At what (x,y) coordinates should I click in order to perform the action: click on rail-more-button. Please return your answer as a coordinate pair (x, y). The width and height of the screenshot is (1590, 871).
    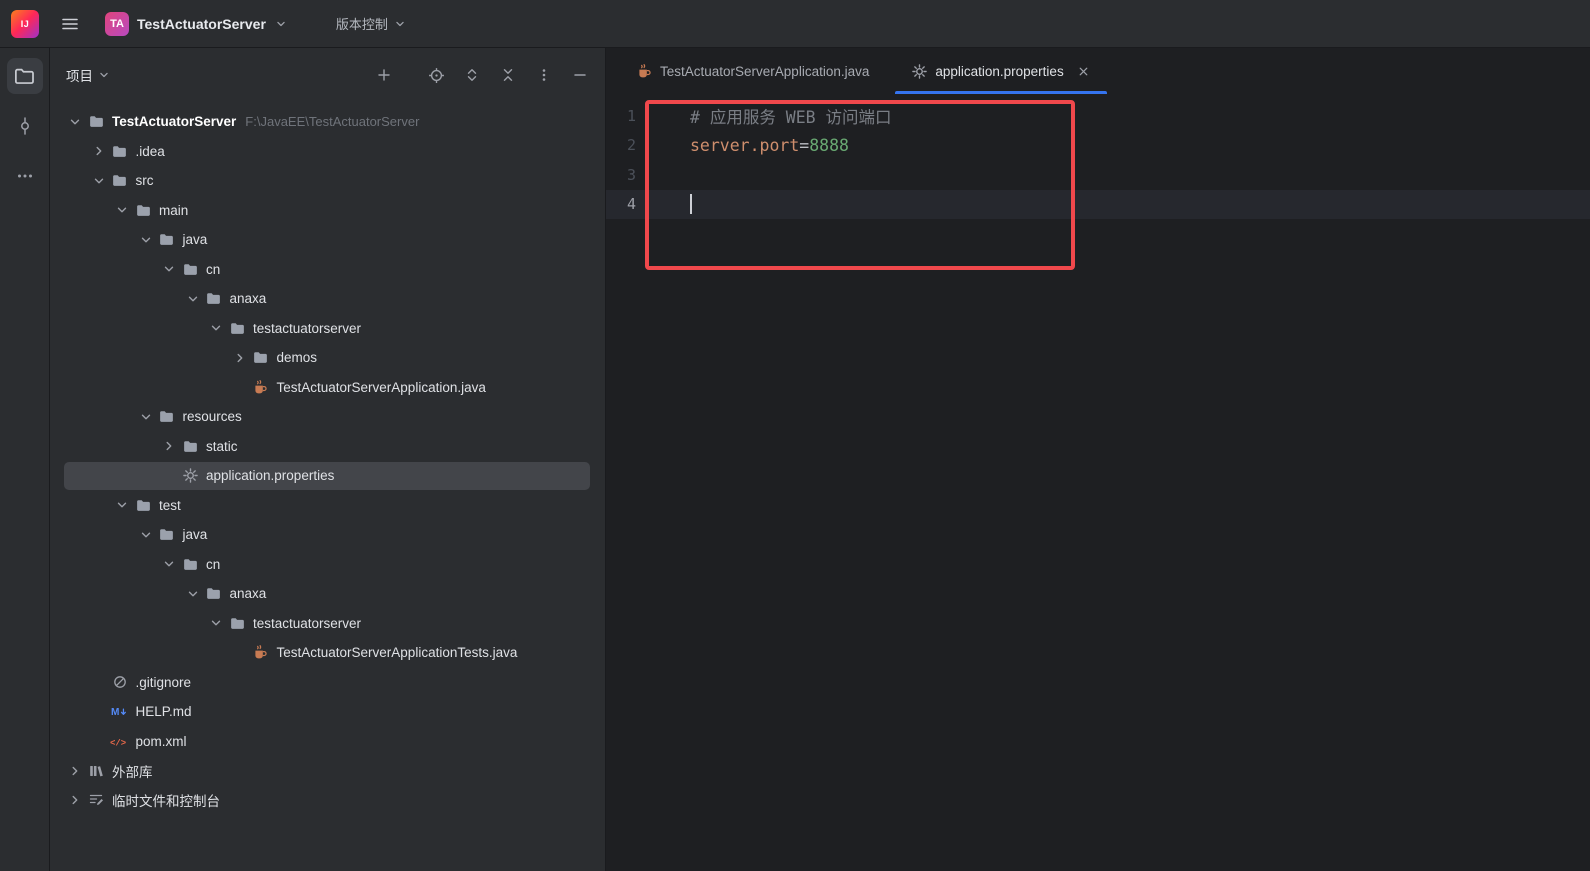
    Looking at the image, I should click on (25, 176).